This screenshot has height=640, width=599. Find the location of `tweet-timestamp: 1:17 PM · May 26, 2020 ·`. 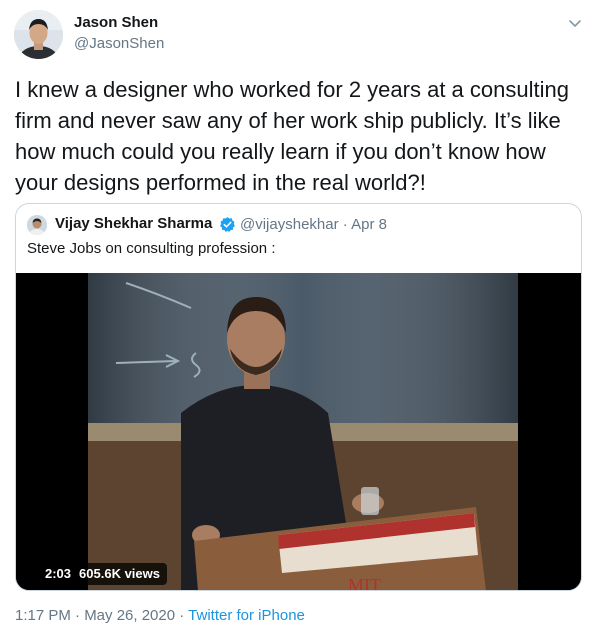

tweet-timestamp: 1:17 PM · May 26, 2020 · is located at coordinates (101, 615).